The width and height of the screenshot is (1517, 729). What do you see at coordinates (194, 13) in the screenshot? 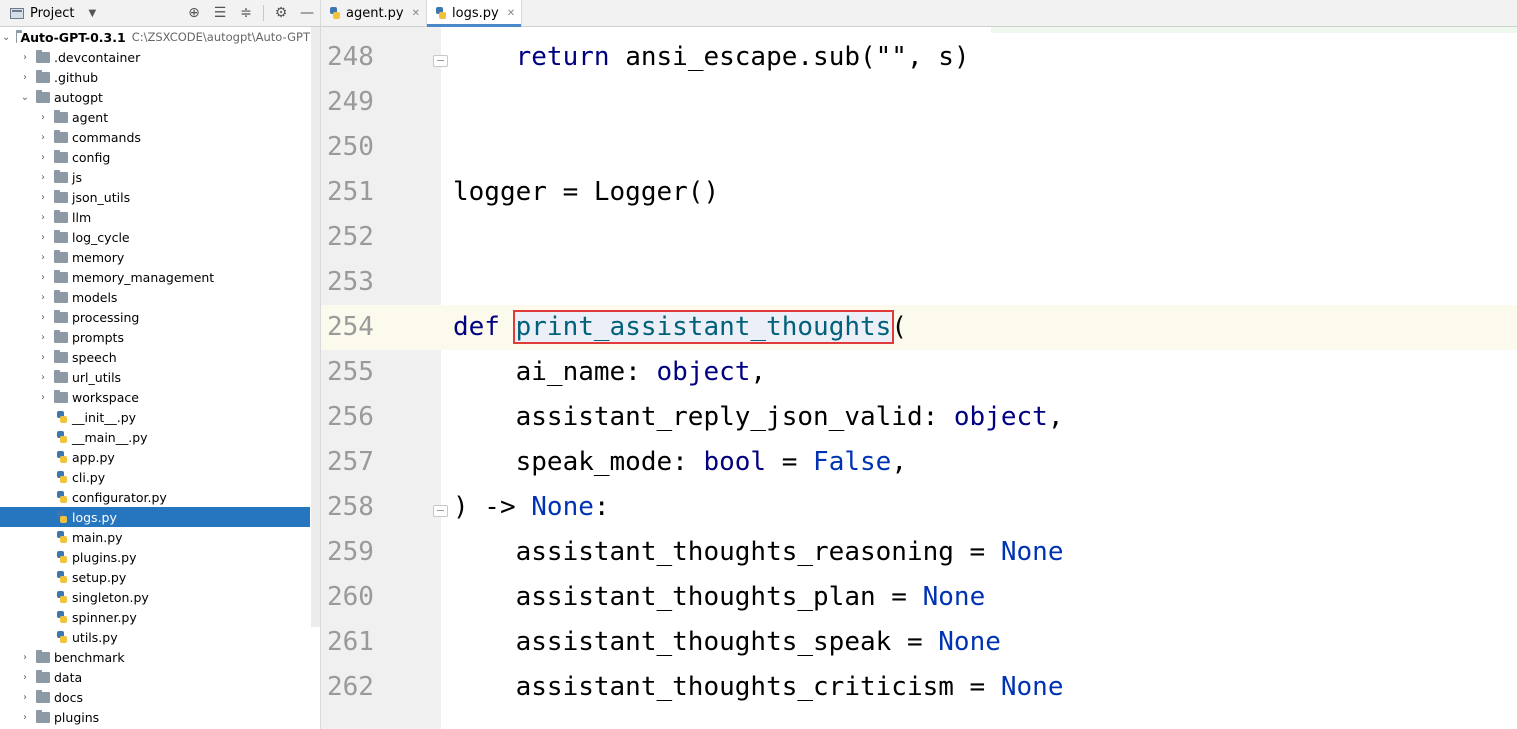
I see `locate-file-icon: ⊕` at bounding box center [194, 13].